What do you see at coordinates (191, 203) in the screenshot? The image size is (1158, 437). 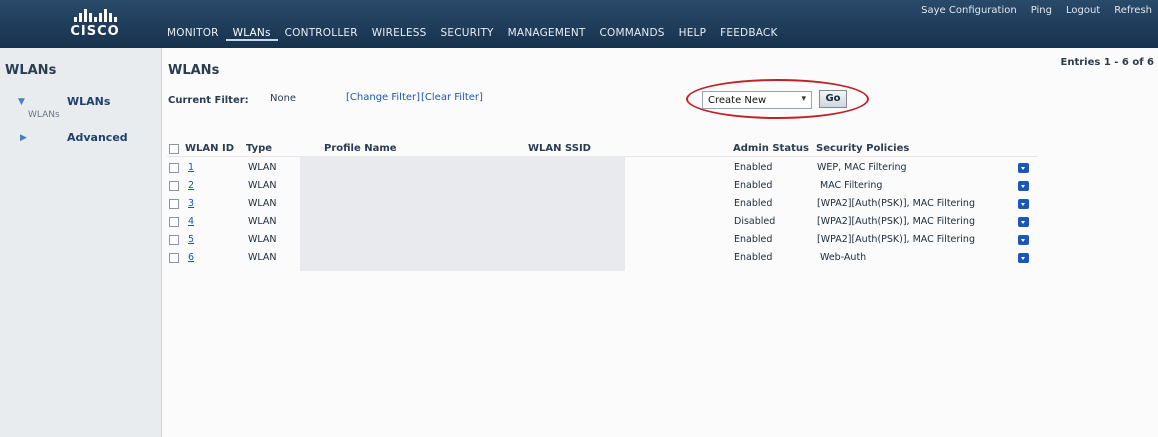 I see `wlan-id-link: 3` at bounding box center [191, 203].